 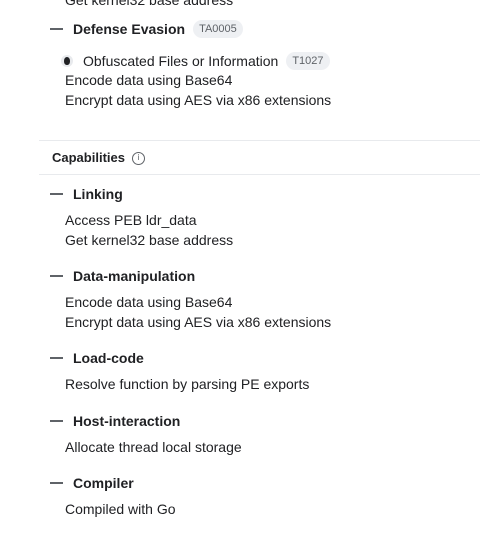 I want to click on group-title: Compiler, so click(x=103, y=483).